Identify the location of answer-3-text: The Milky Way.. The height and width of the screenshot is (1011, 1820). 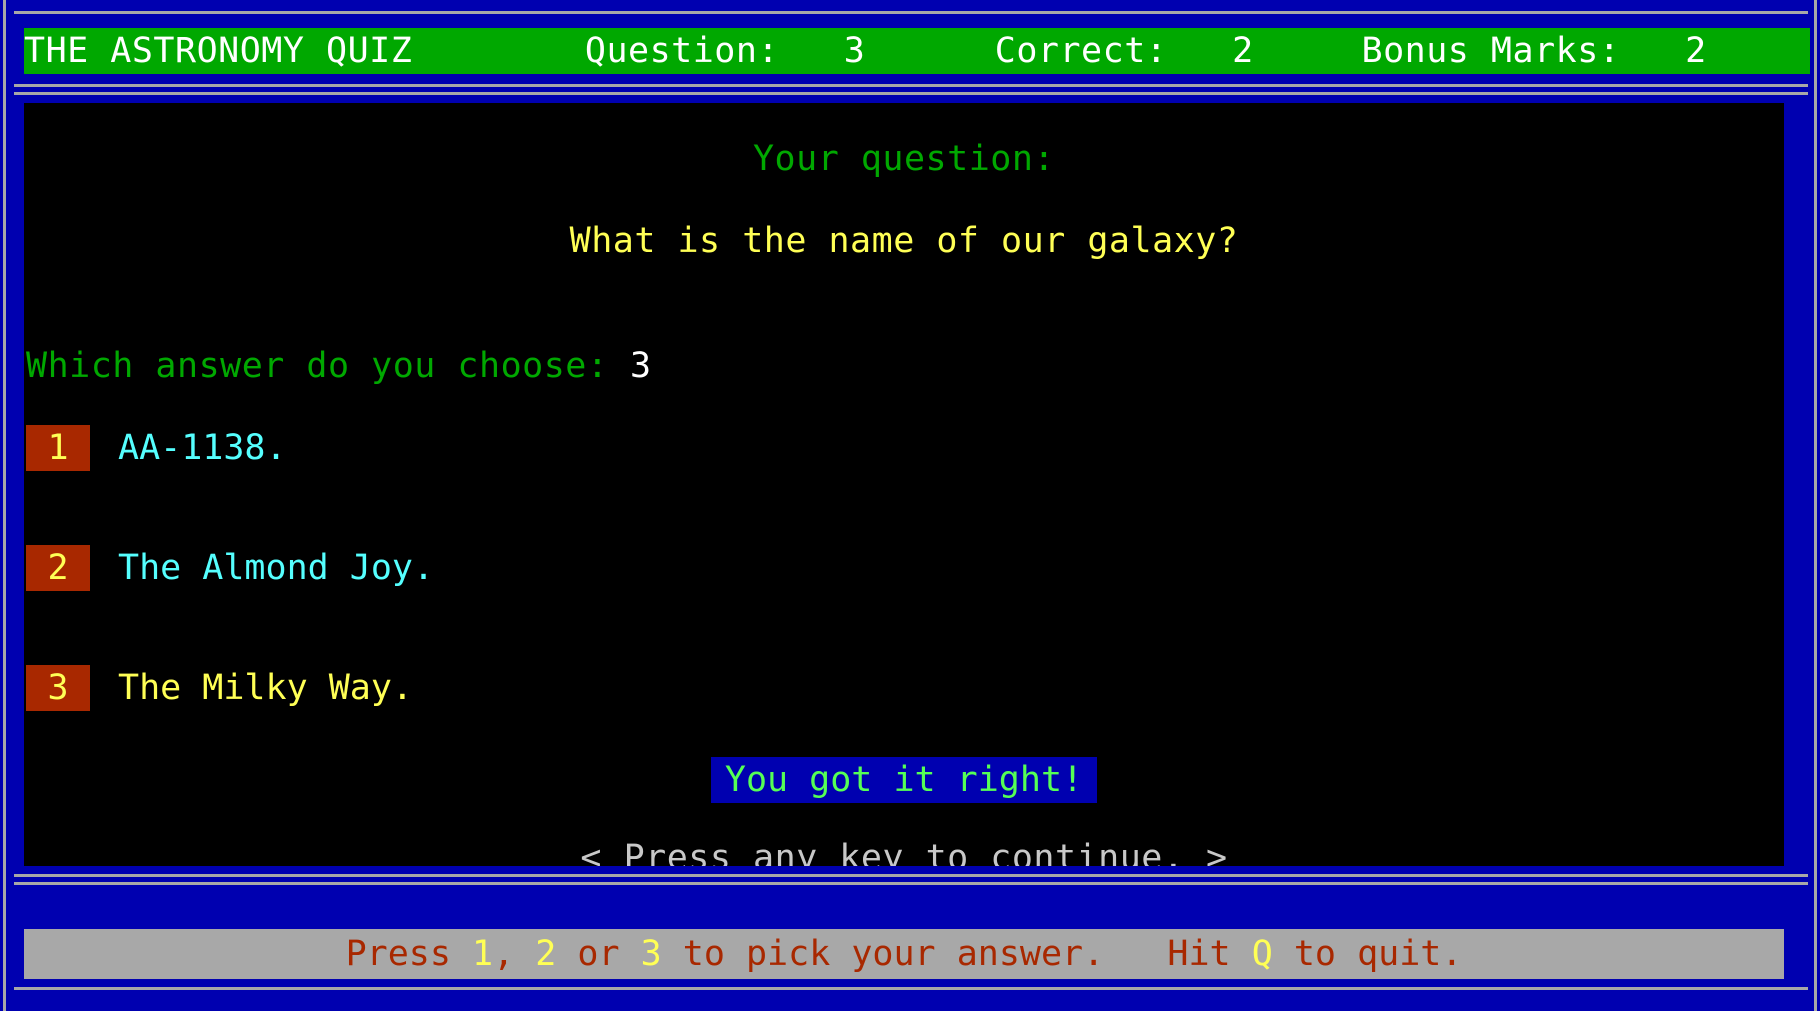
(251, 688).